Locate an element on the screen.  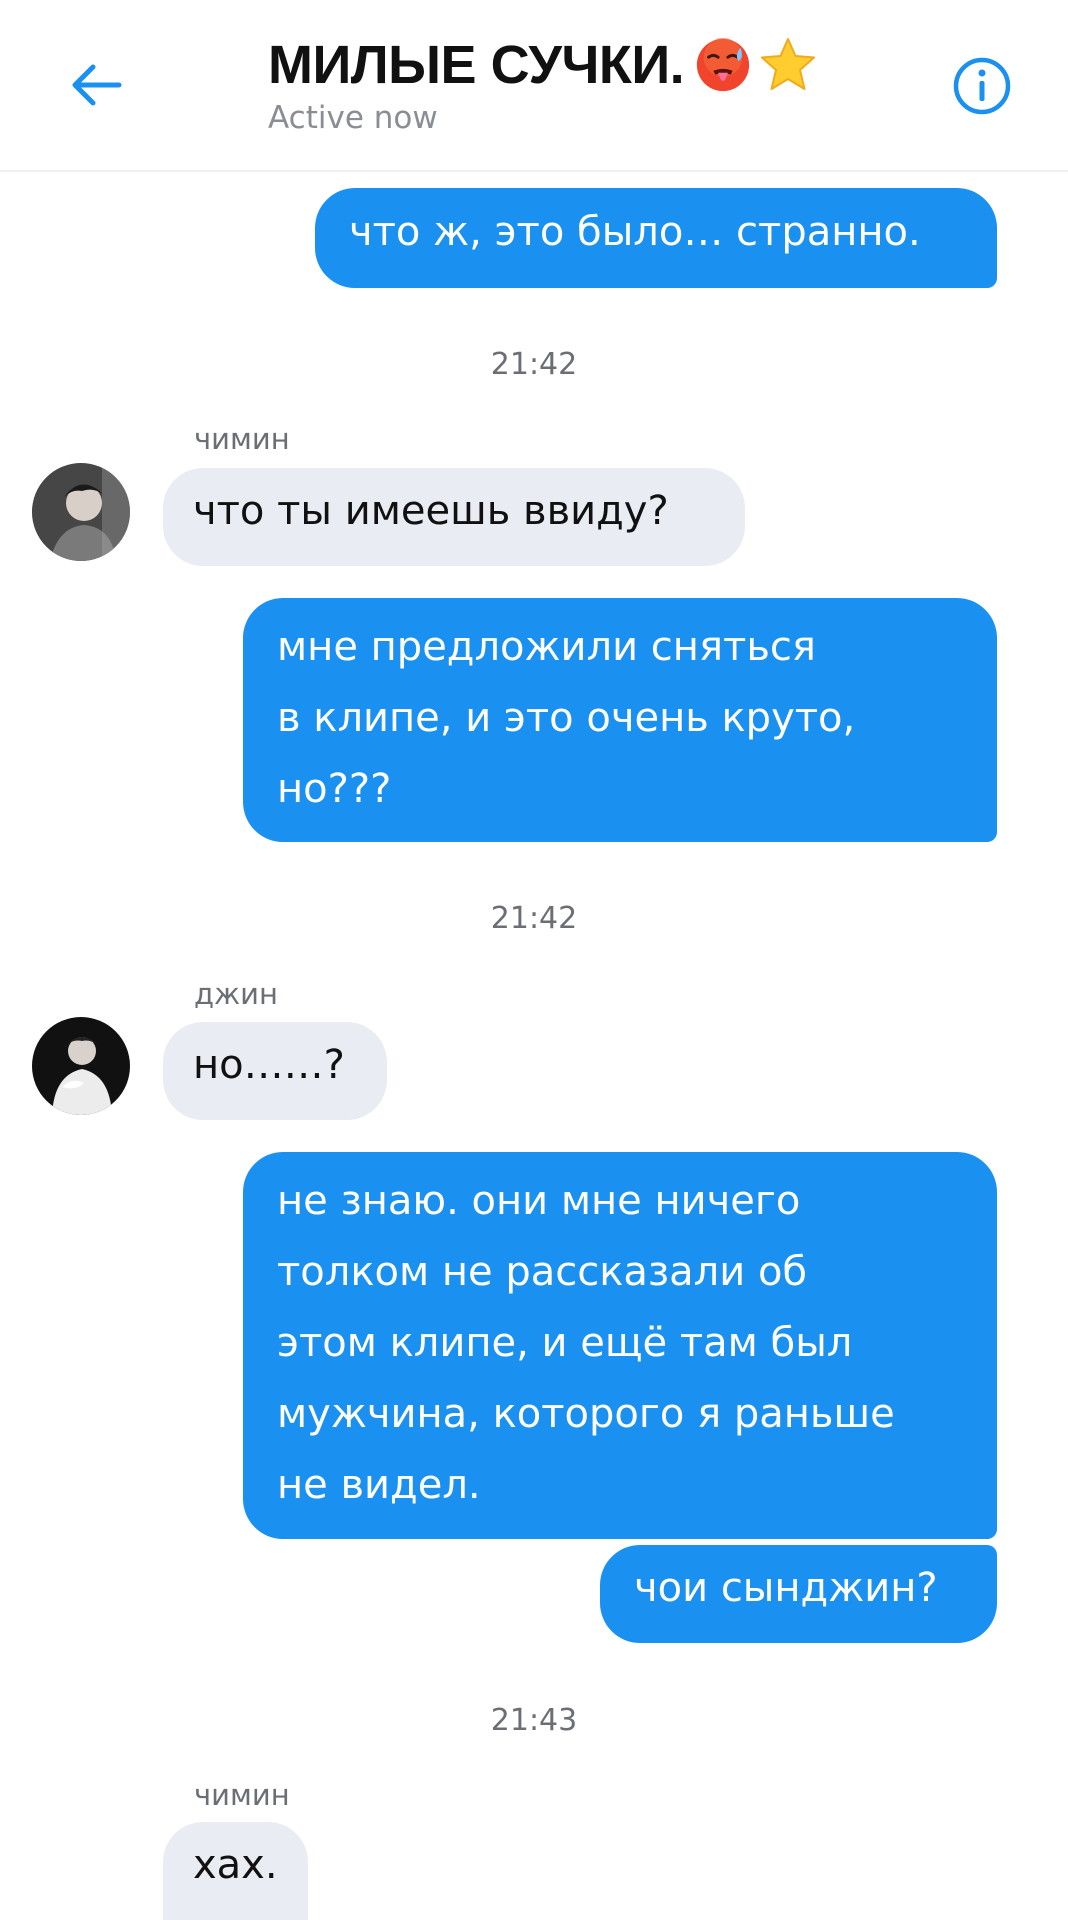
message-line: толком не рассказали об is located at coordinates (542, 1272).